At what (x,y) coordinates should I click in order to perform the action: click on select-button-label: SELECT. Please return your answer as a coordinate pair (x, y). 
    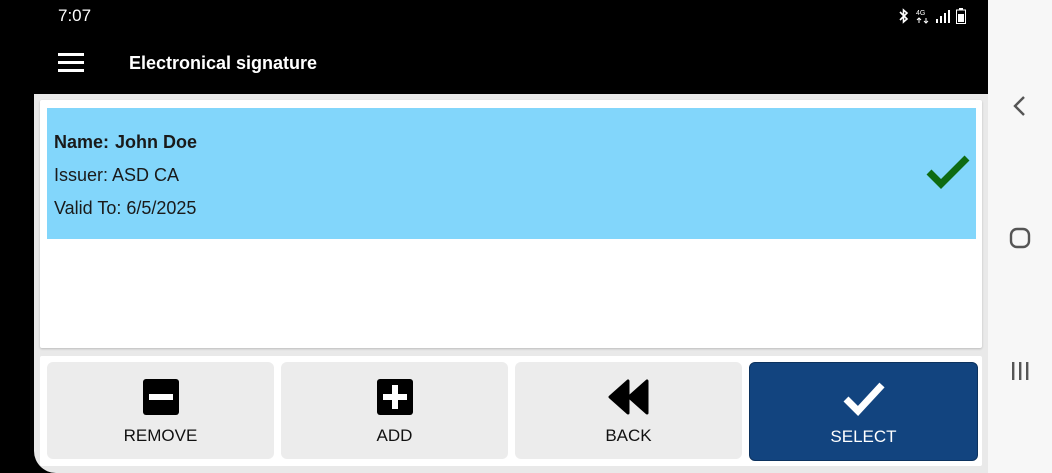
    Looking at the image, I should click on (863, 436).